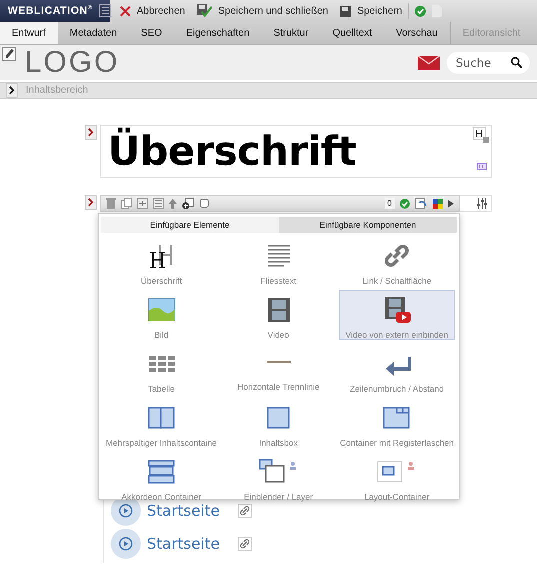 This screenshot has height=565, width=537. What do you see at coordinates (482, 203) in the screenshot?
I see `sliders-icon` at bounding box center [482, 203].